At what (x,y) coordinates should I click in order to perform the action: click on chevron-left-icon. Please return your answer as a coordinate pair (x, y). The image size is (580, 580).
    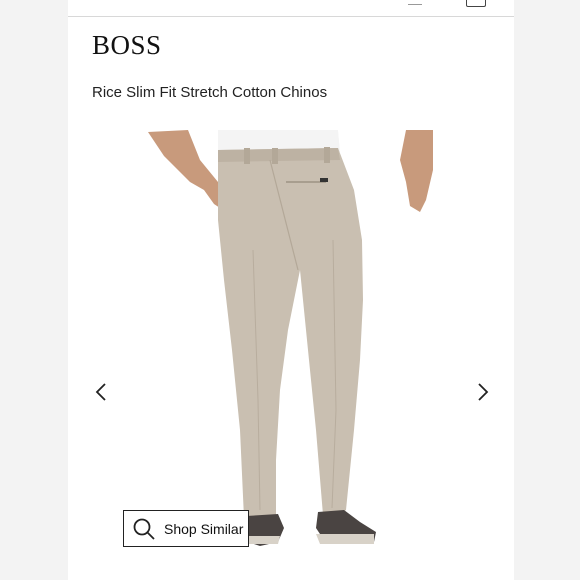
    Looking at the image, I should click on (100, 392).